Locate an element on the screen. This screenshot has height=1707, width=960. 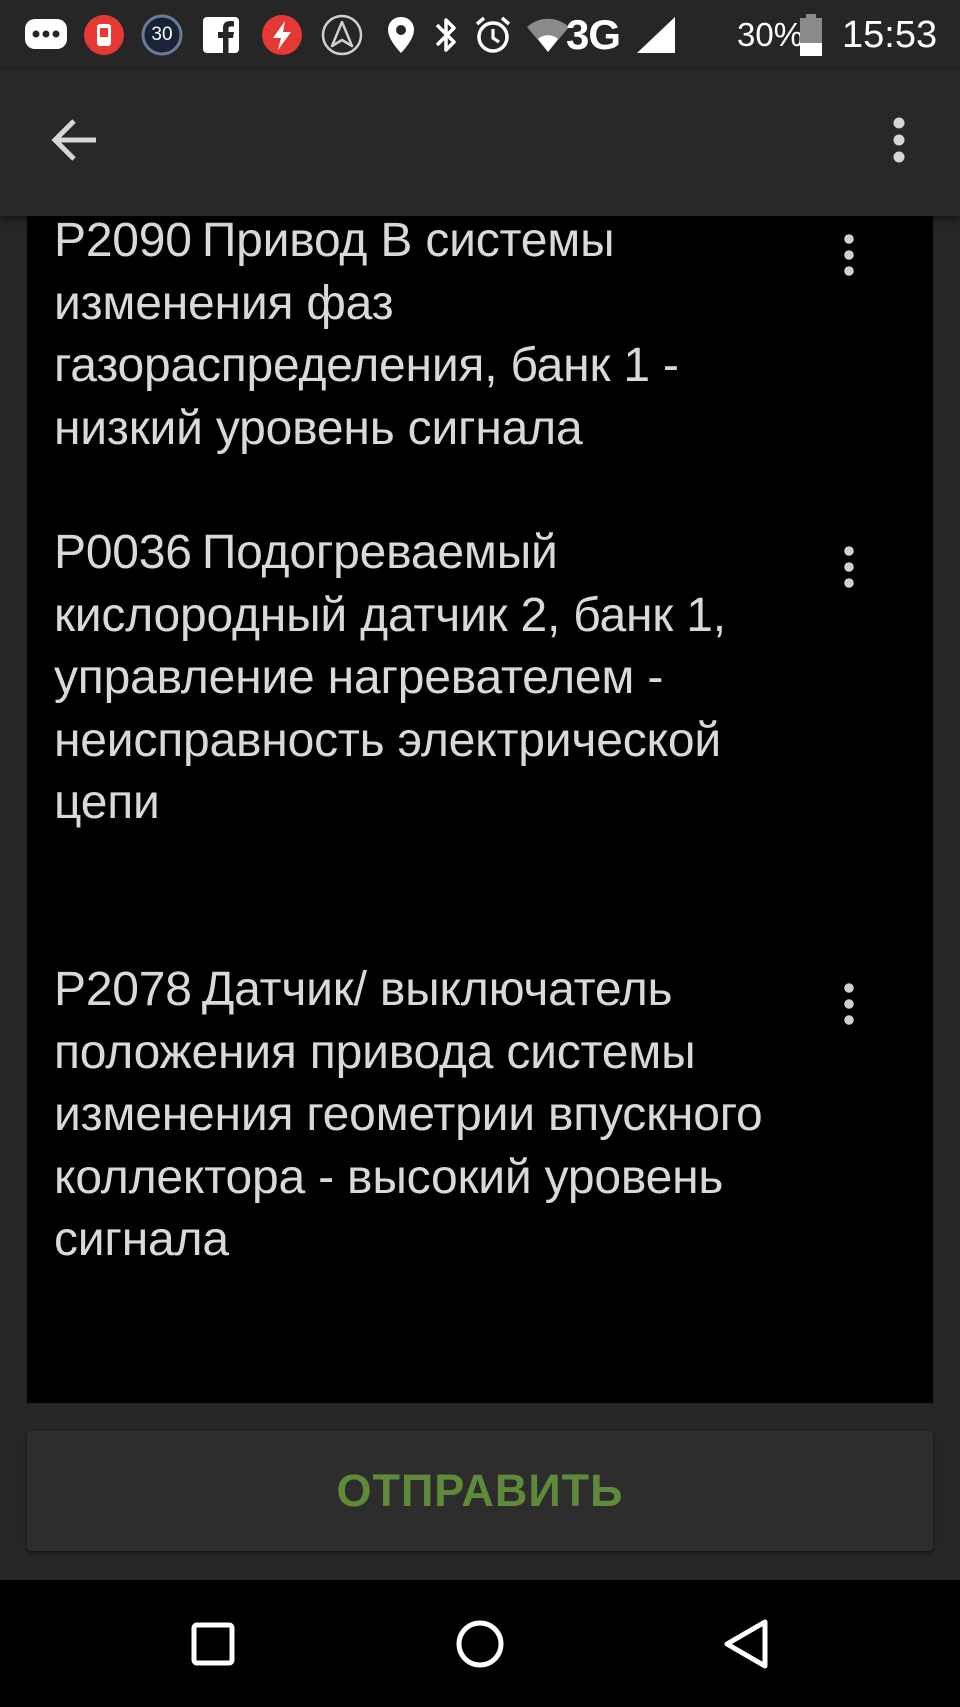
battery-icon is located at coordinates (811, 35).